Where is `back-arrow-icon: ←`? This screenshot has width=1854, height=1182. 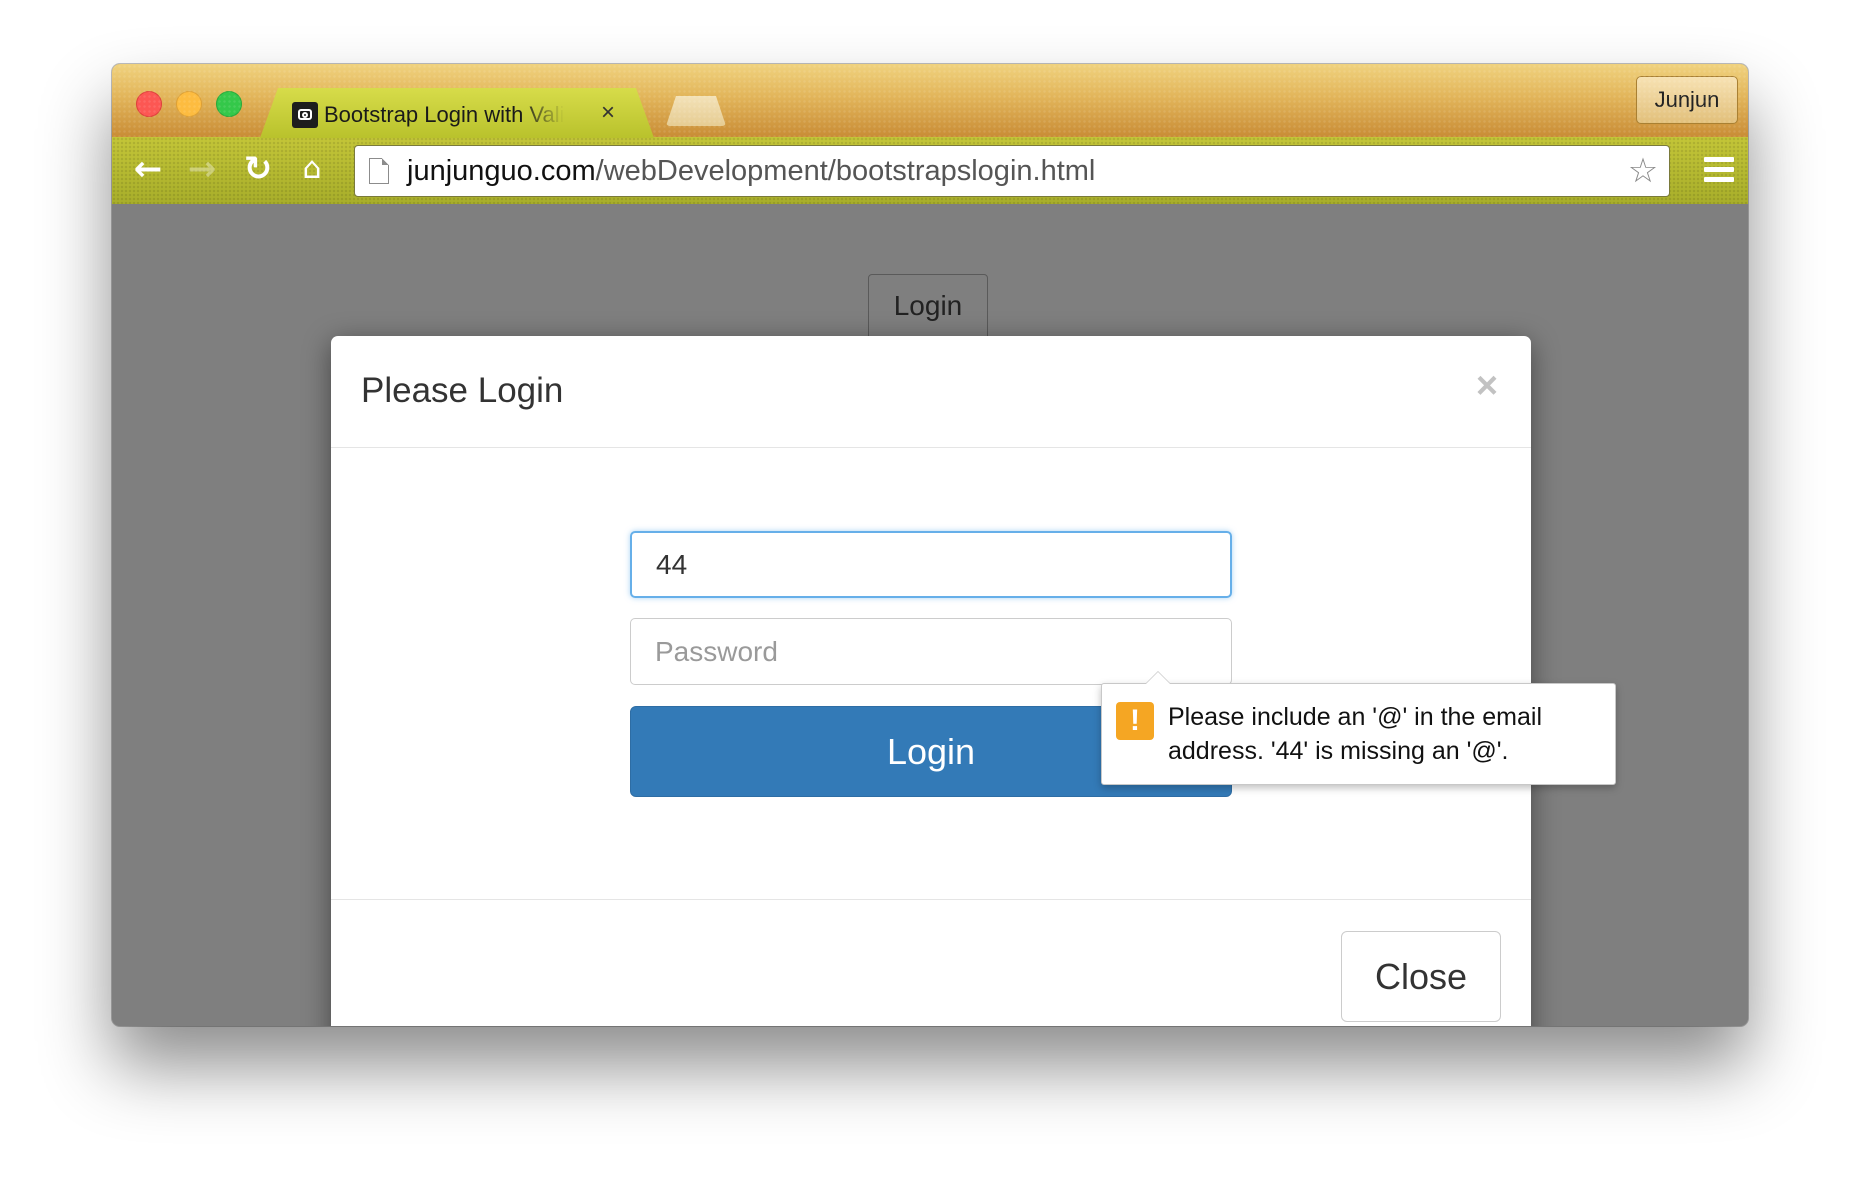
back-arrow-icon: ← is located at coordinates (148, 169).